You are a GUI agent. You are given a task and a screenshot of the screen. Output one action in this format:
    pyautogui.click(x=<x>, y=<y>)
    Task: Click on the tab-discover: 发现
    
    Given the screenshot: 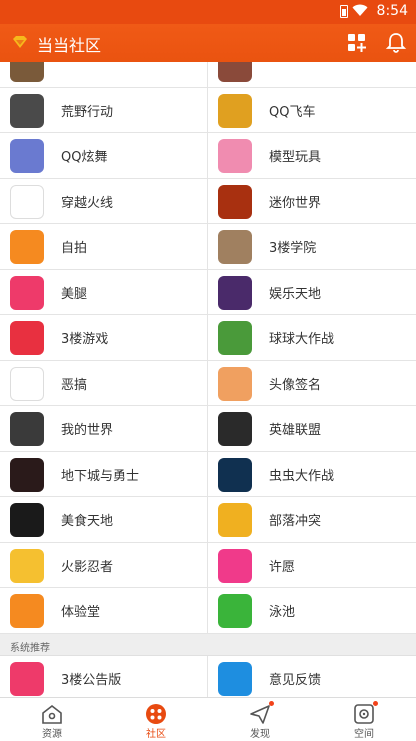 What is the action you would take?
    pyautogui.click(x=260, y=719)
    